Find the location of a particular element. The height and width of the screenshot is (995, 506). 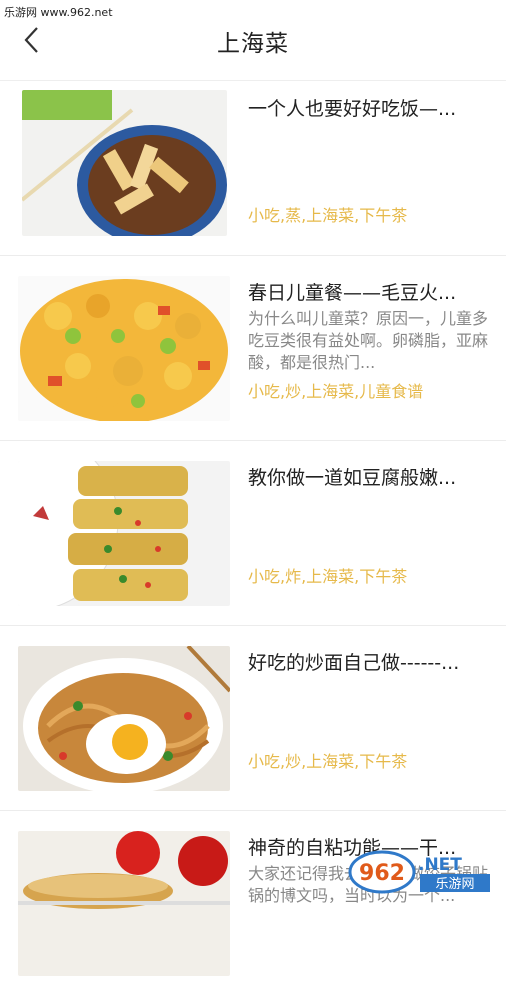

brand-watermark: 962 .NET 乐游网 is located at coordinates (423, 871).